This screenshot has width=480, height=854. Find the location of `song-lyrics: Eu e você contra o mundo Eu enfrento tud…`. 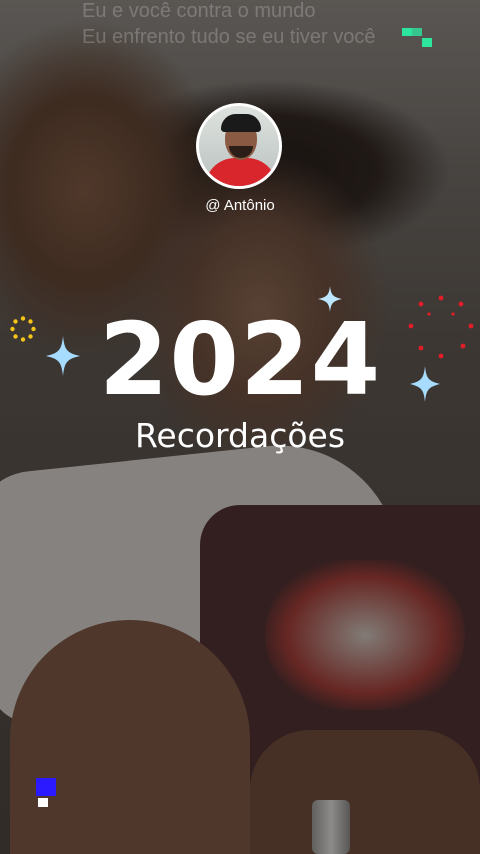

song-lyrics: Eu e você contra o mundo Eu enfrento tud… is located at coordinates (229, 25).